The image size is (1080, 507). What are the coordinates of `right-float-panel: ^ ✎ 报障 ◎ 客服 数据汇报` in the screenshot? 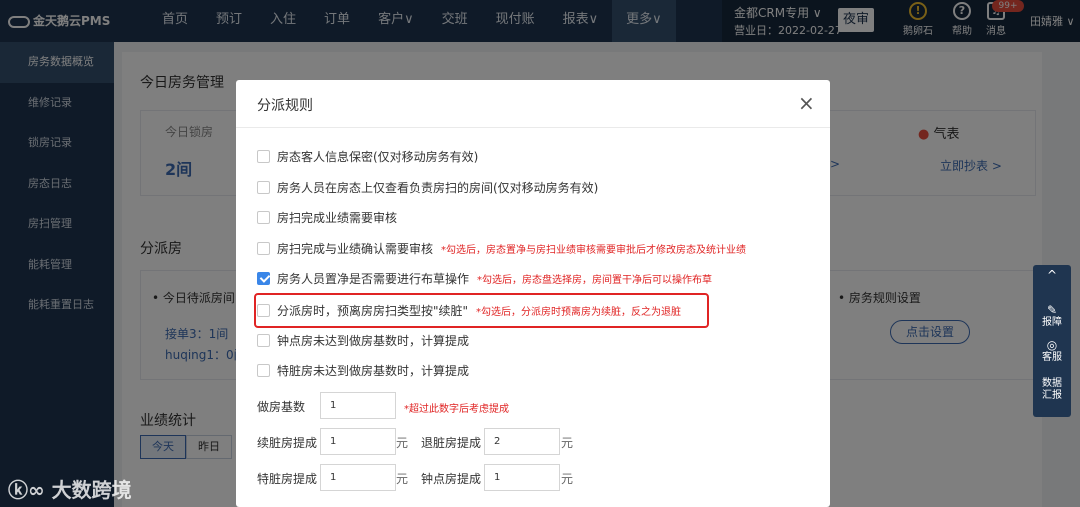 It's located at (1052, 341).